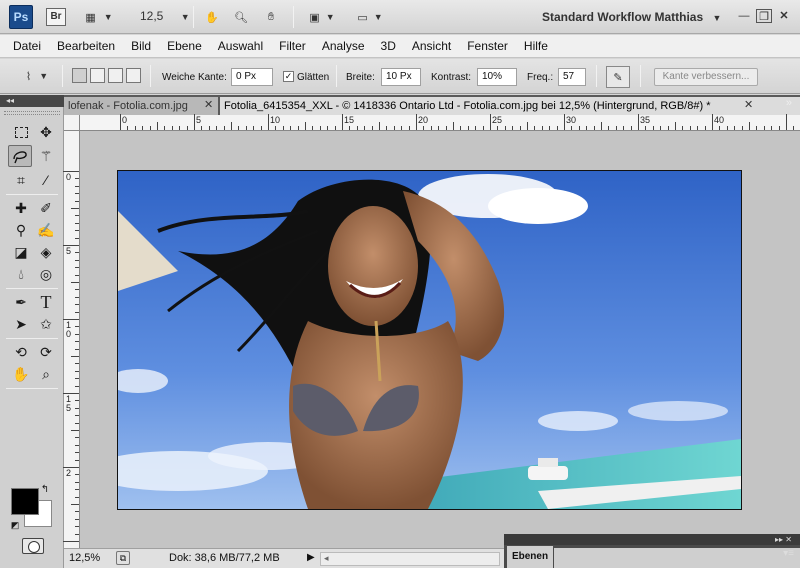 The image size is (800, 568). What do you see at coordinates (21, 180) in the screenshot?
I see `crop-tool-icon: ⌗` at bounding box center [21, 180].